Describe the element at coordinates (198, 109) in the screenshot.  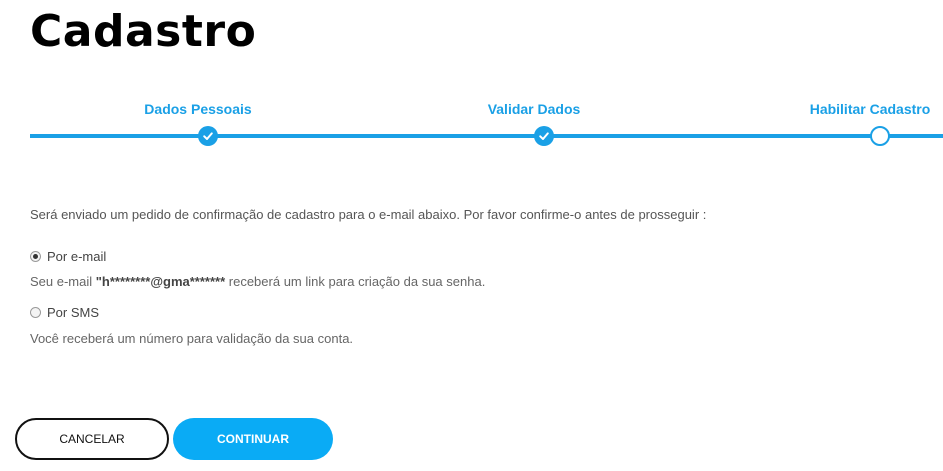
I see `step-label-dados-pessoais: Dados Pessoais` at that location.